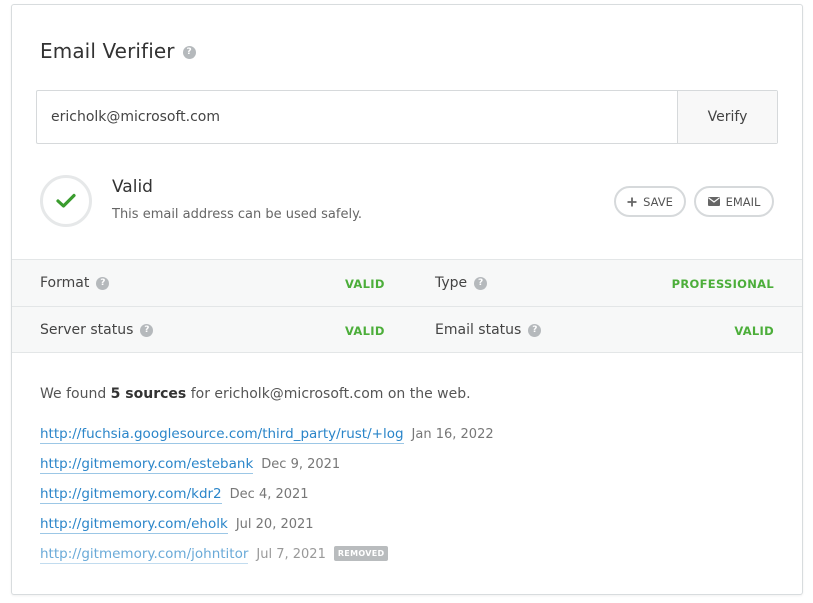  I want to click on format-value: VALID, so click(365, 284).